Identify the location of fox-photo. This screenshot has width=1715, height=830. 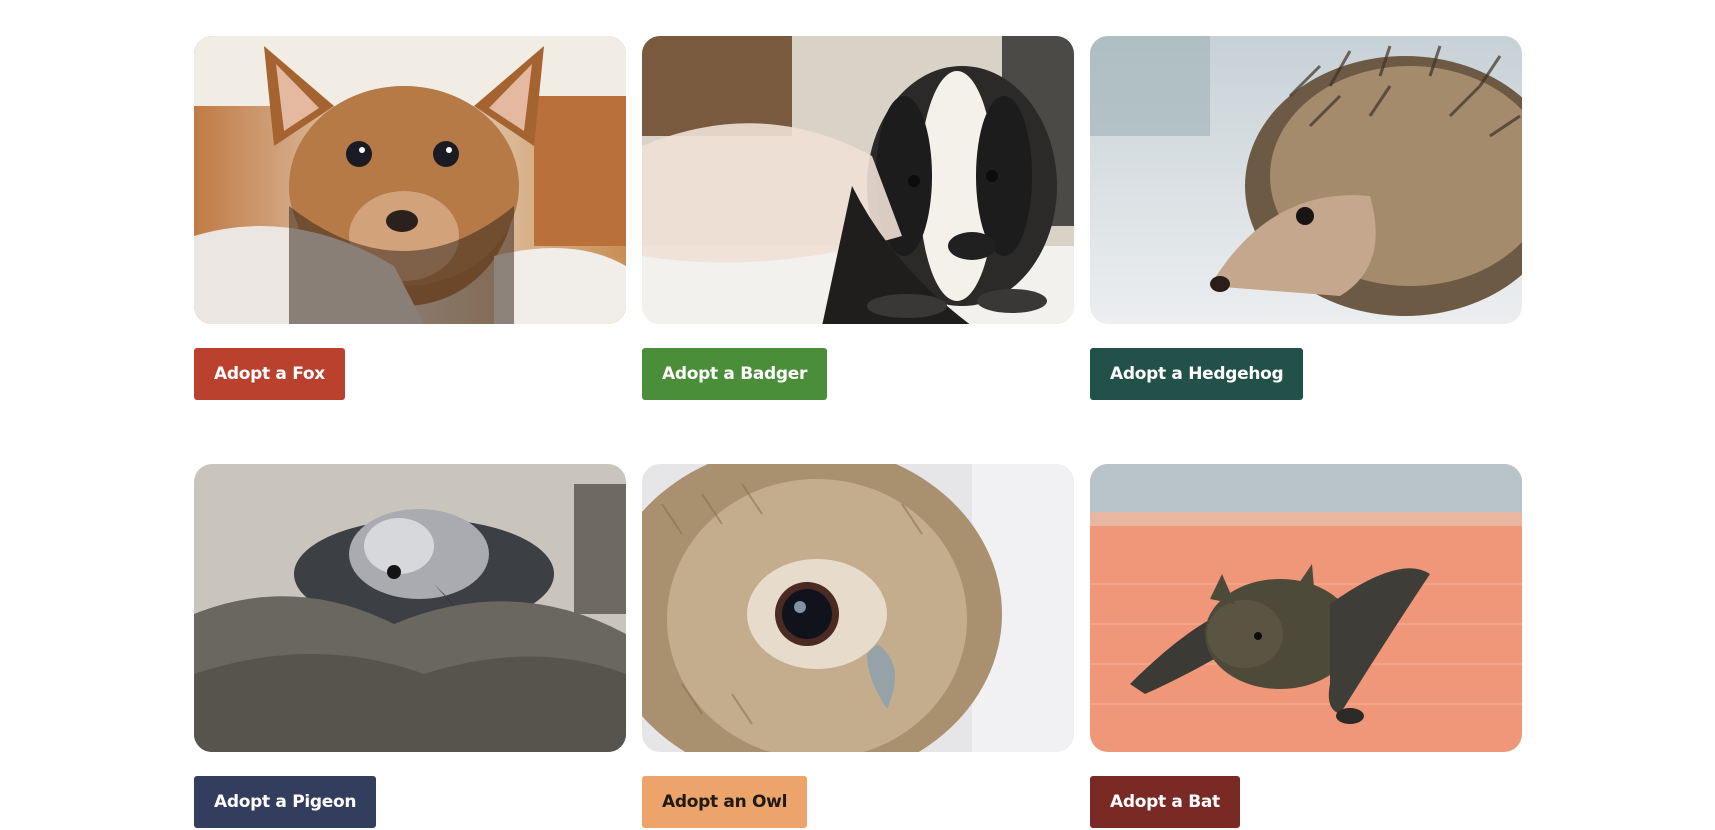
(410, 180).